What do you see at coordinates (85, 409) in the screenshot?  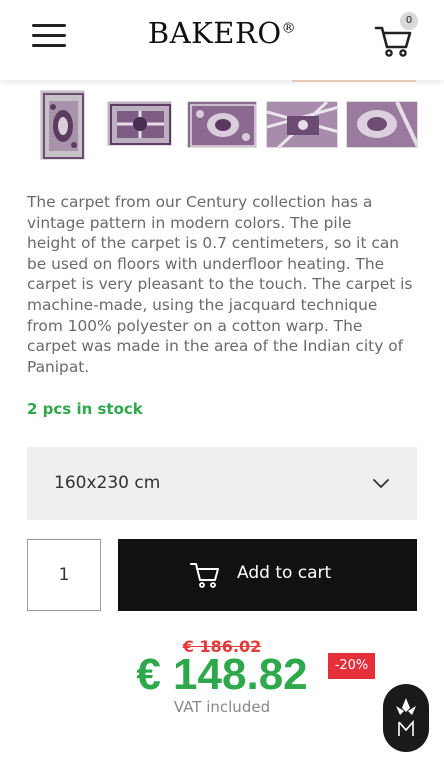 I see `stock-status: 2 pcs in stock` at bounding box center [85, 409].